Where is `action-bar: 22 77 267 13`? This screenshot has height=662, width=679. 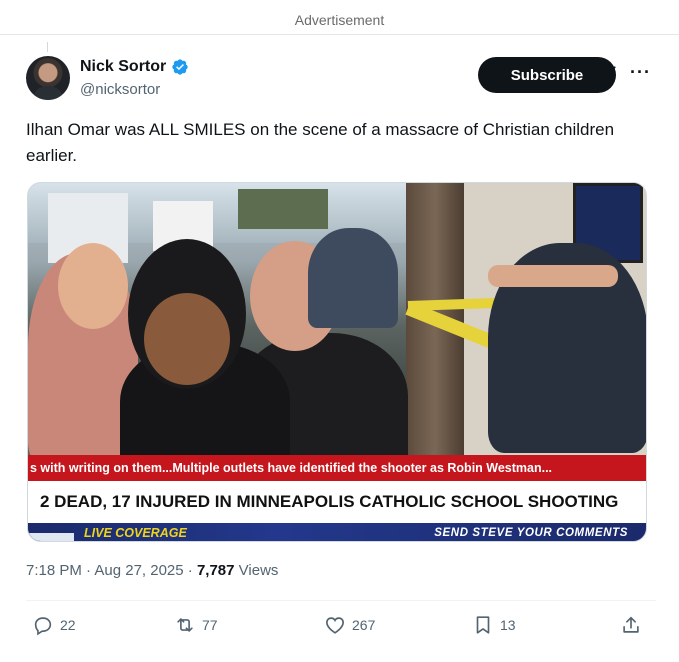 action-bar: 22 77 267 13 is located at coordinates (341, 629).